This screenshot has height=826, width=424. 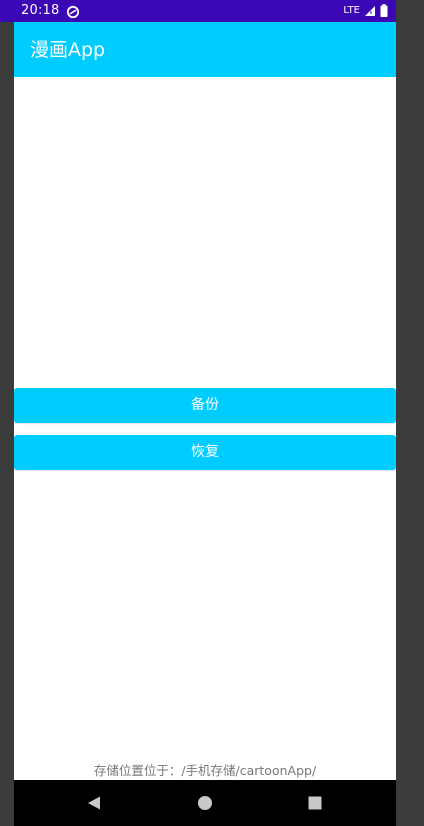 What do you see at coordinates (68, 50) in the screenshot?
I see `app-title: 漫画App` at bounding box center [68, 50].